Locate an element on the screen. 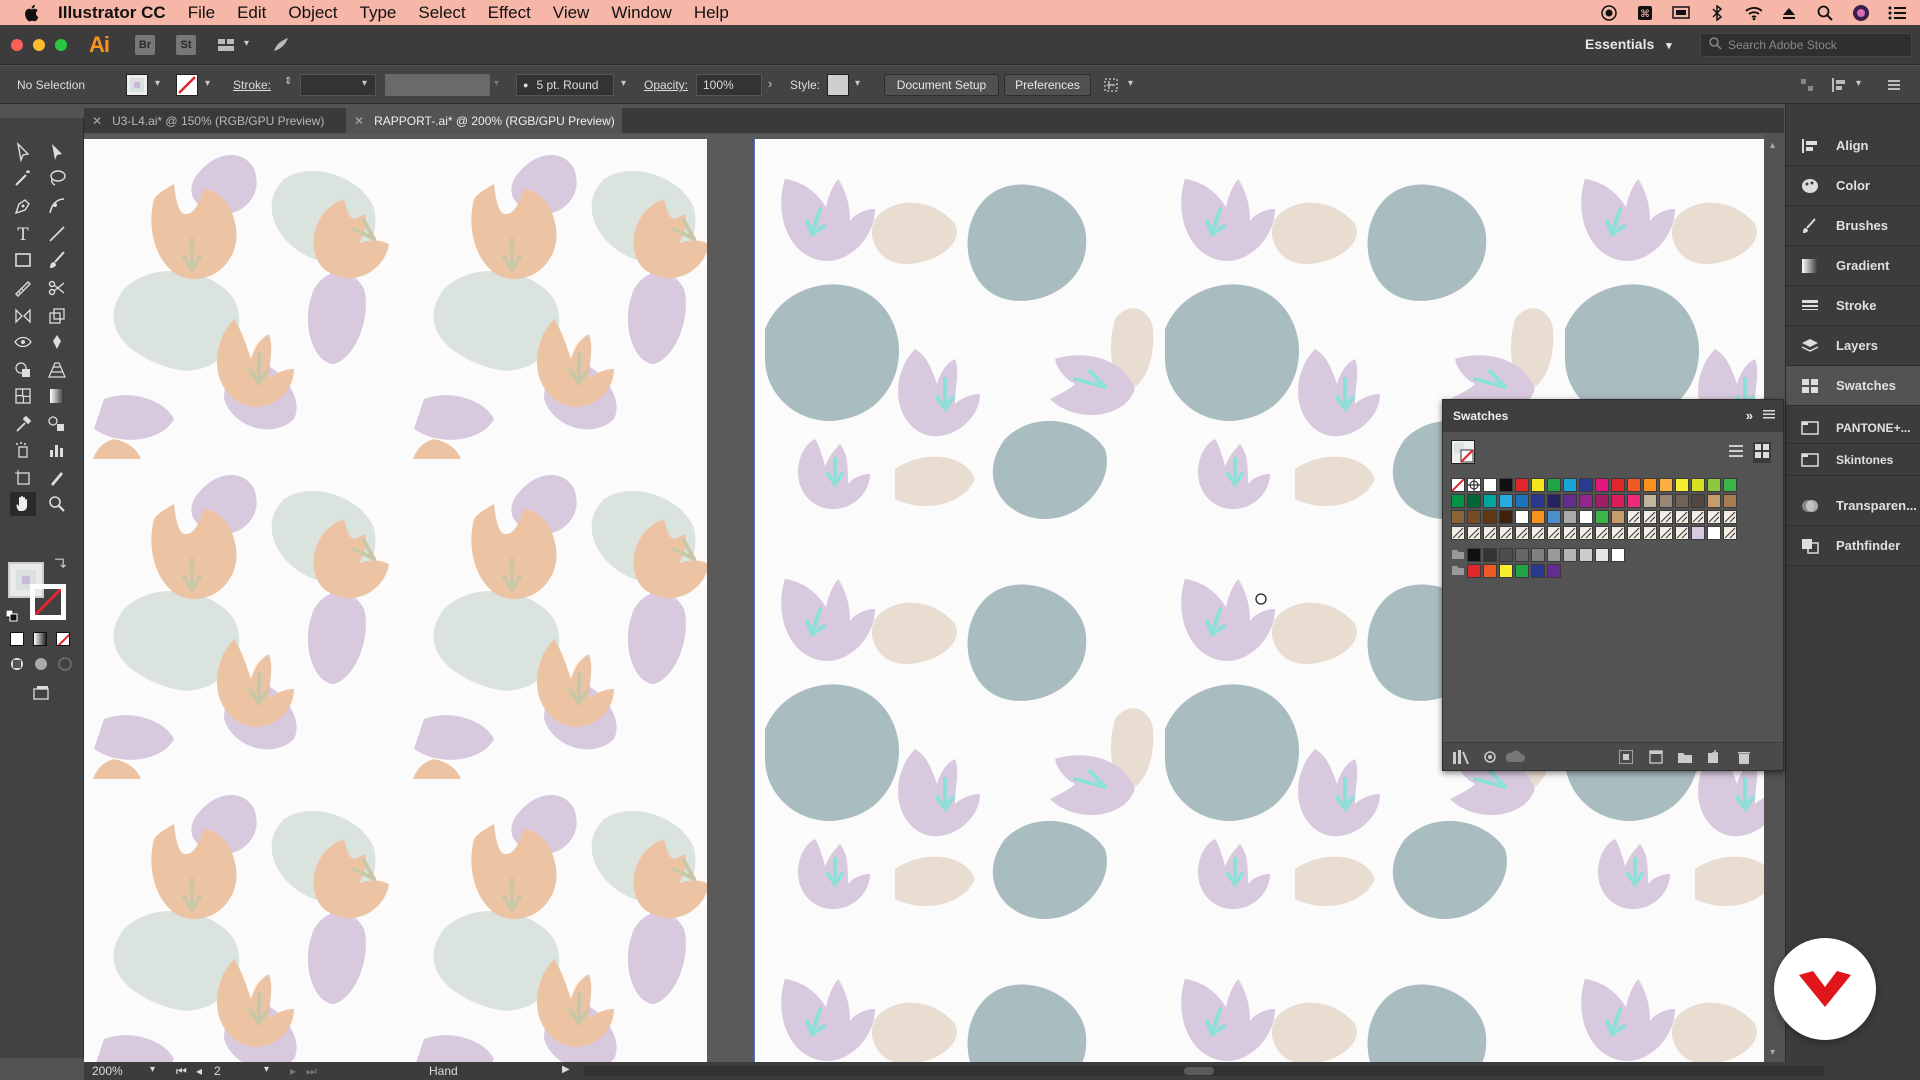  horizontal-scroll-thumb is located at coordinates (1199, 1071).